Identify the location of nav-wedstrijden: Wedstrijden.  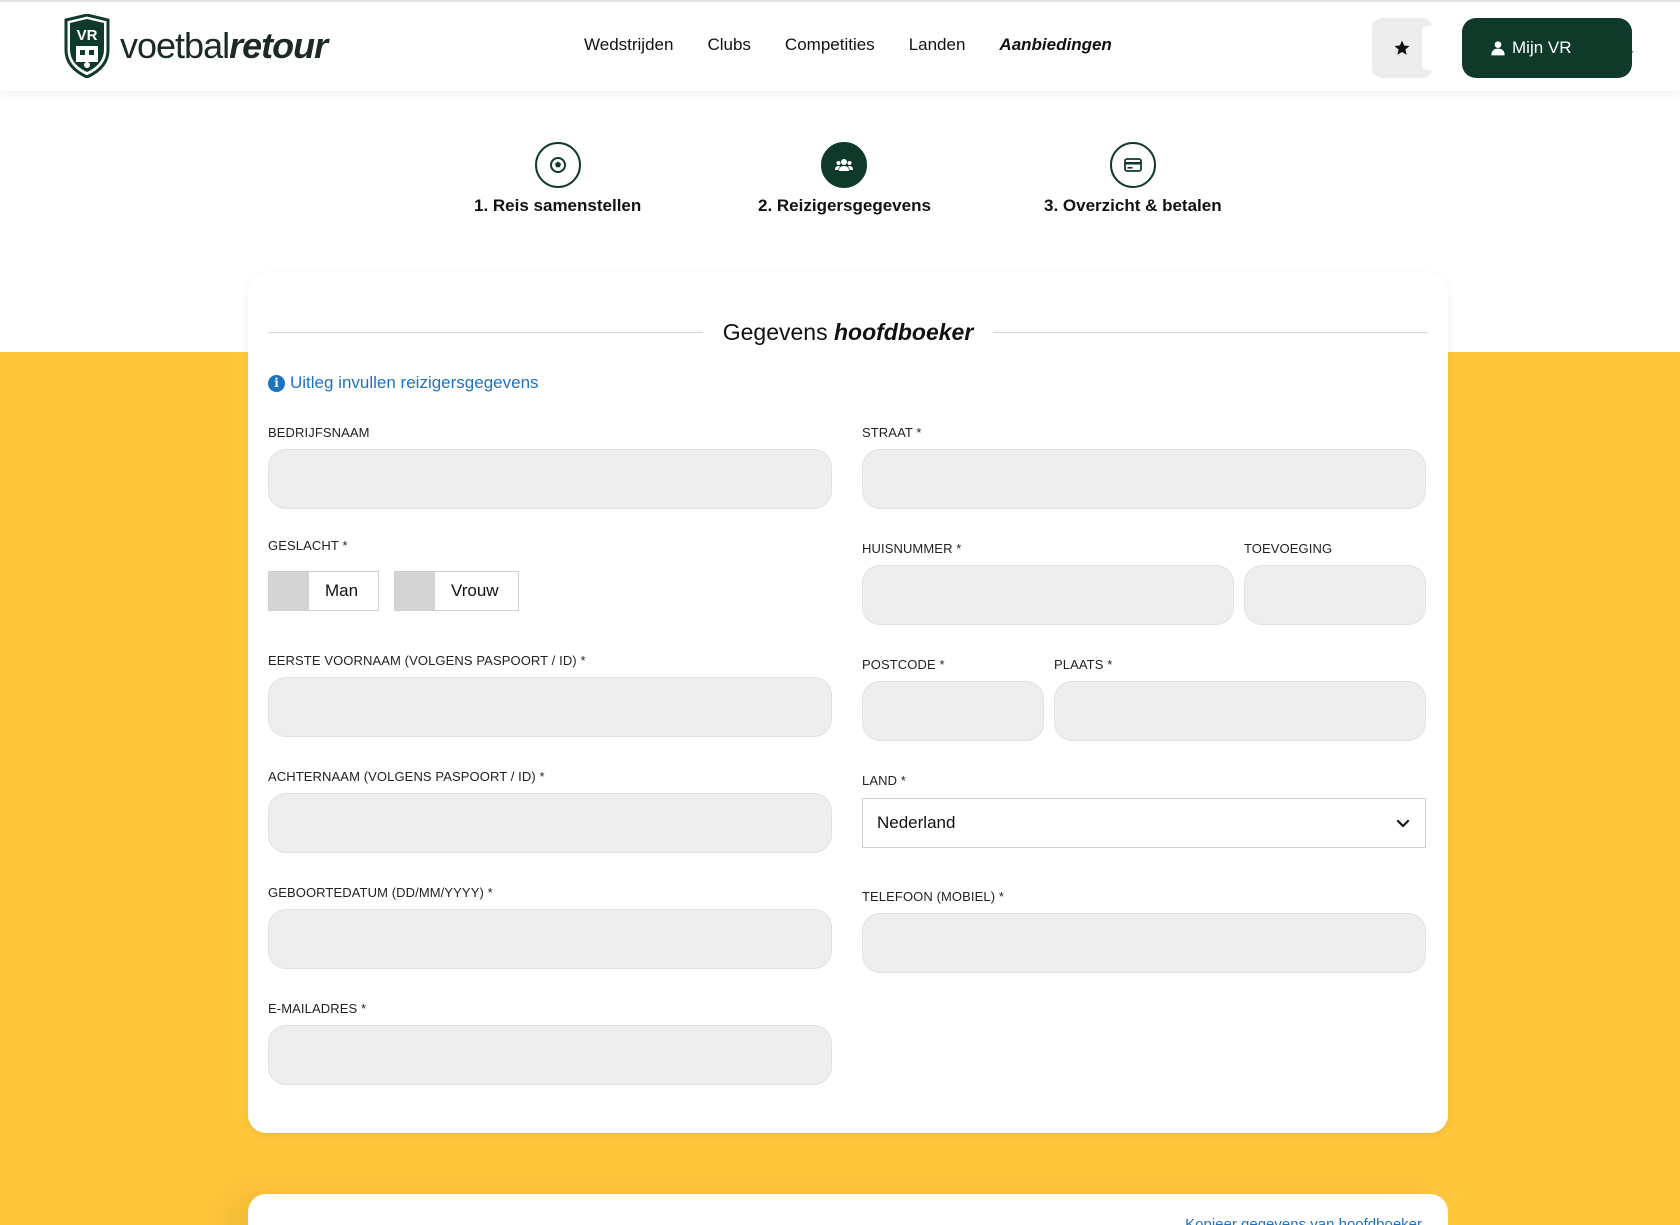
(628, 45).